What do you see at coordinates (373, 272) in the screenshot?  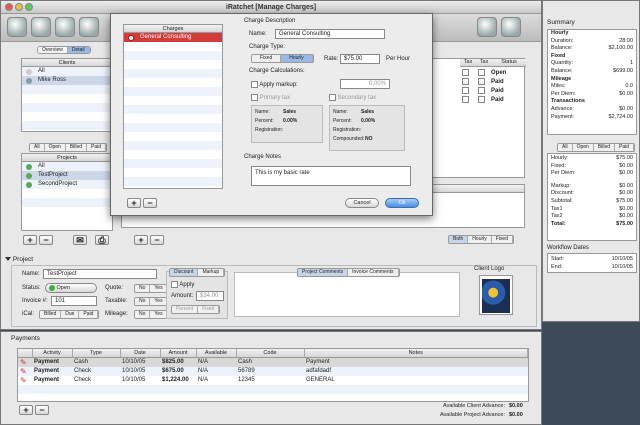 I see `tab-invoice-comments: Invoice Comments` at bounding box center [373, 272].